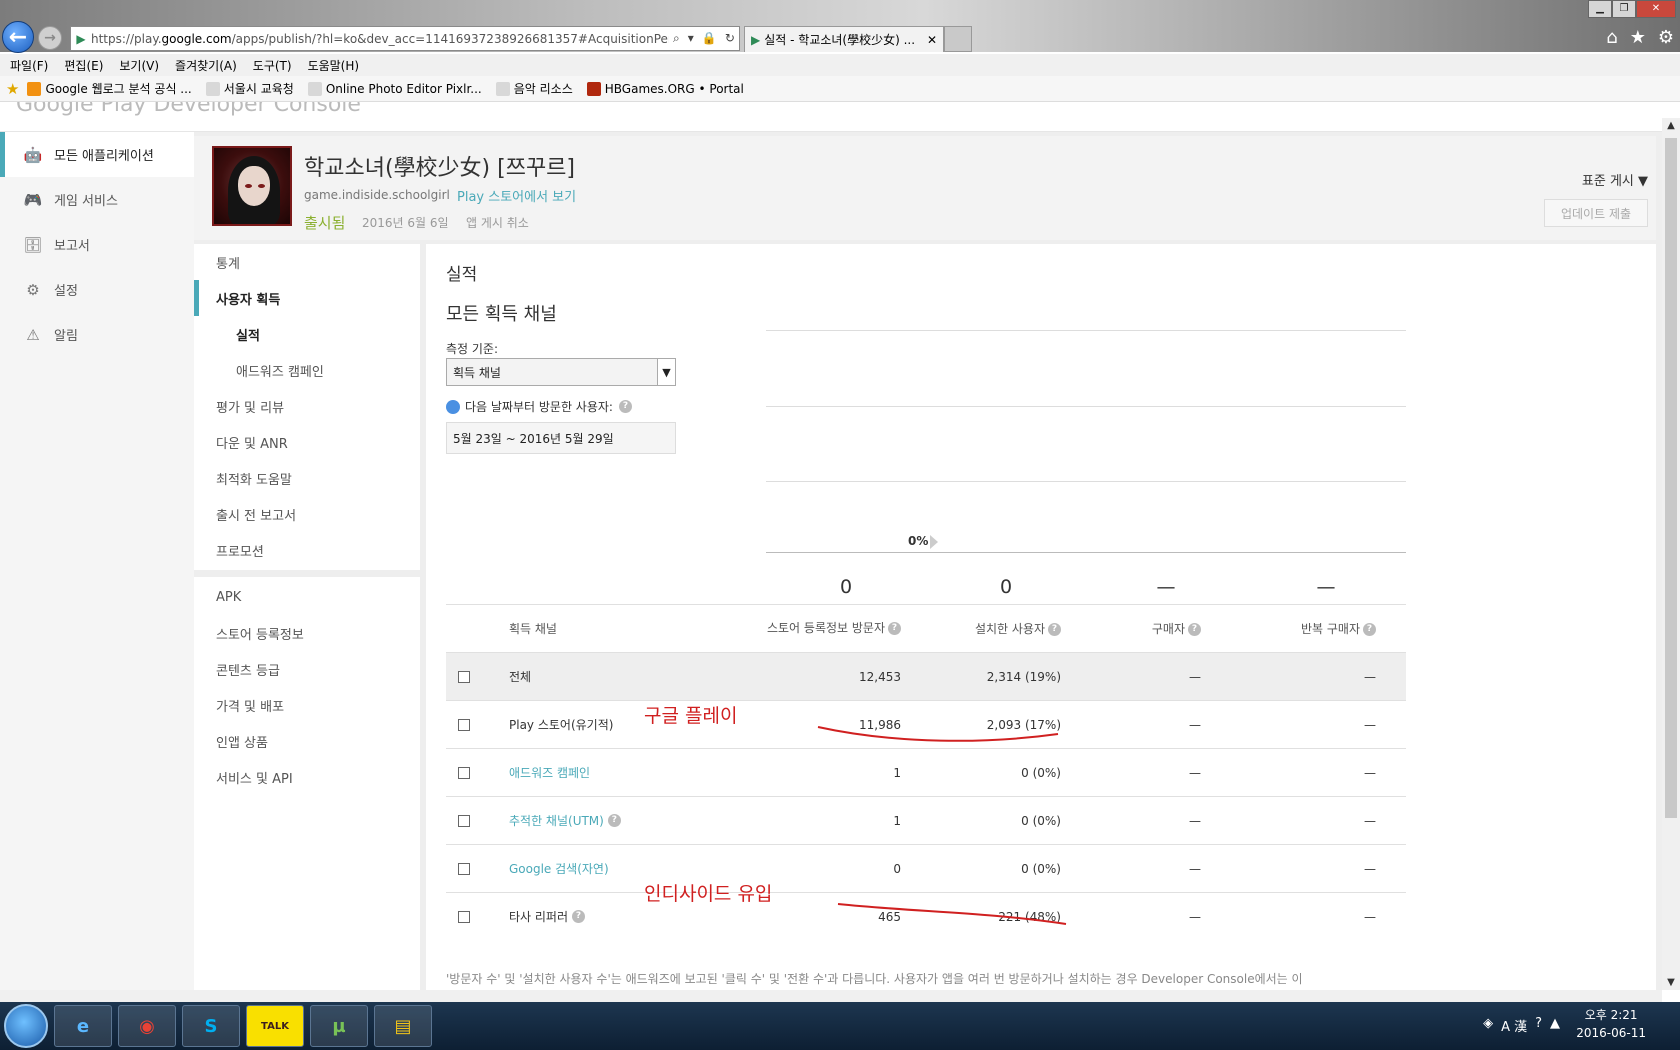  I want to click on help-icon: ?, so click(1538, 1025).